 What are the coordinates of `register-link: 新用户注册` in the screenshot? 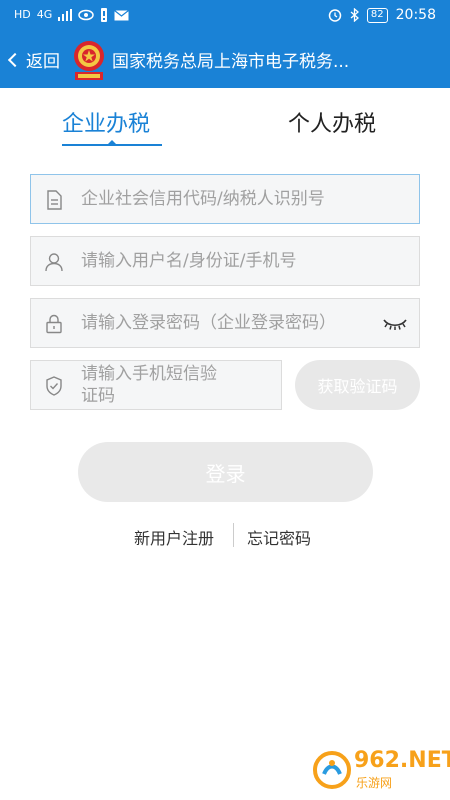 It's located at (174, 537).